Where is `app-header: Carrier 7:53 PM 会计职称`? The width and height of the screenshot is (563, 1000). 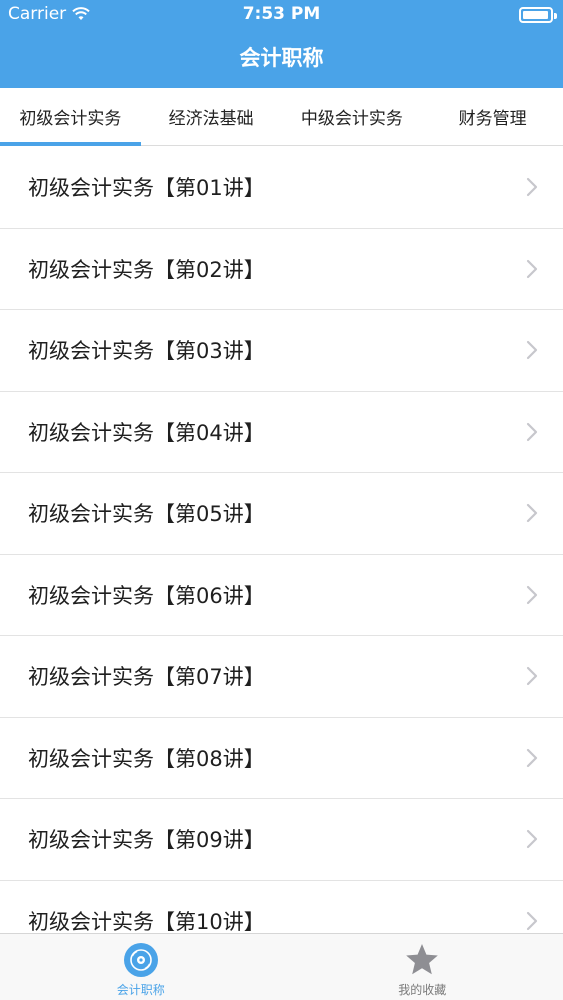 app-header: Carrier 7:53 PM 会计职称 is located at coordinates (281, 44).